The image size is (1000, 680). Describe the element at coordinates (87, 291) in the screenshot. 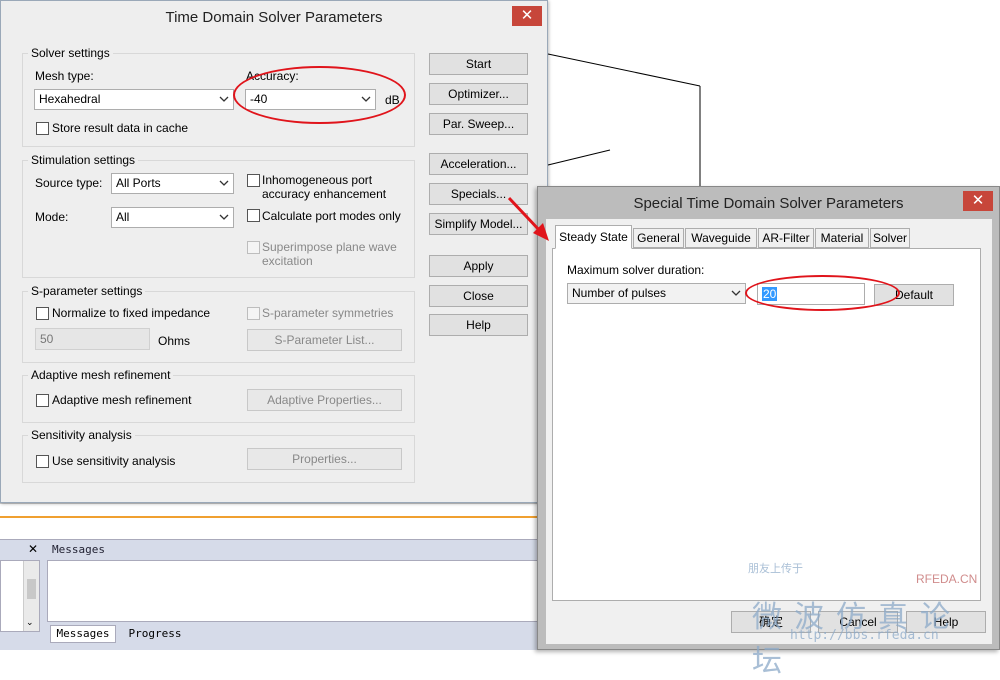

I see `sparam-settings-label: S-parameter settings` at that location.